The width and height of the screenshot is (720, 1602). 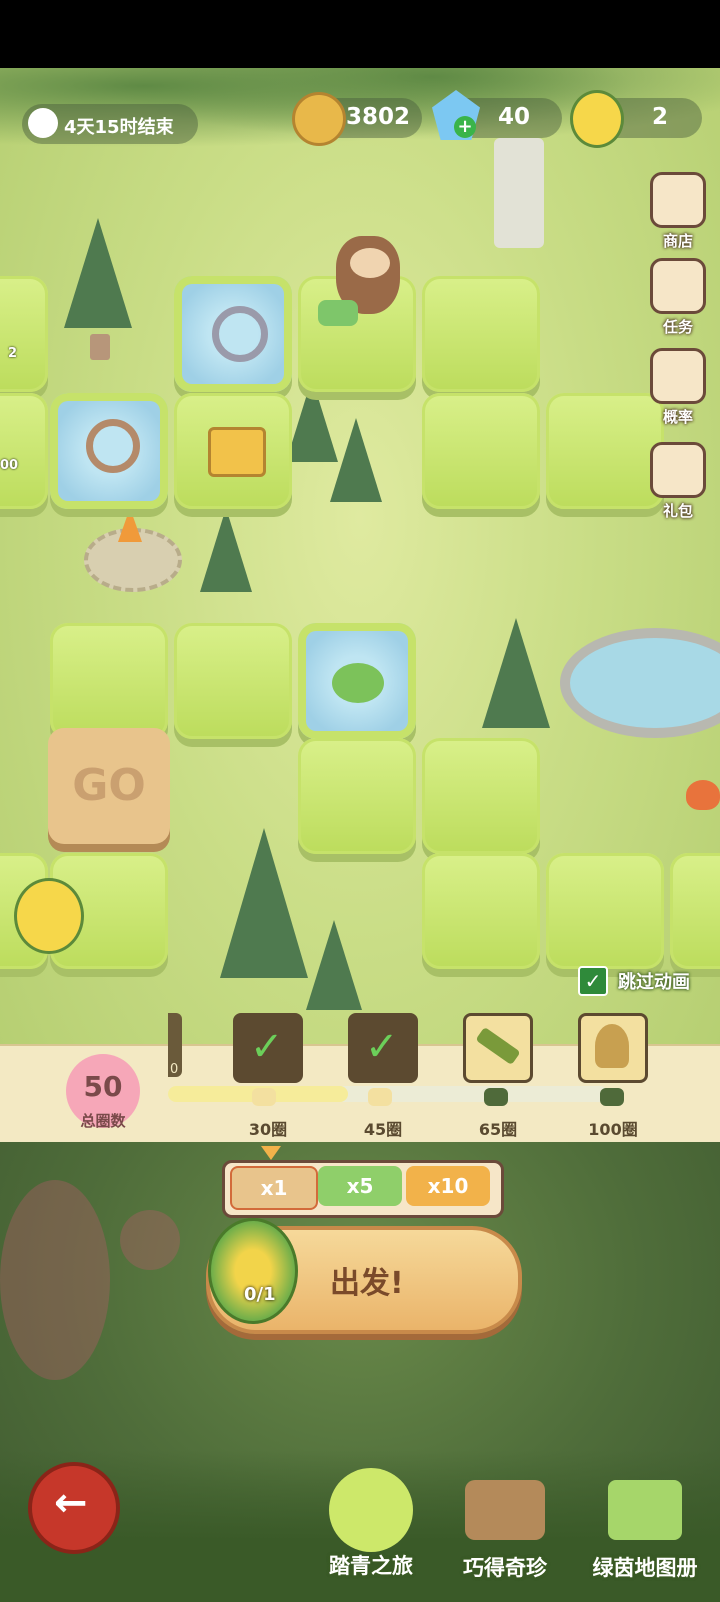 I want to click on monkey-face, so click(x=370, y=263).